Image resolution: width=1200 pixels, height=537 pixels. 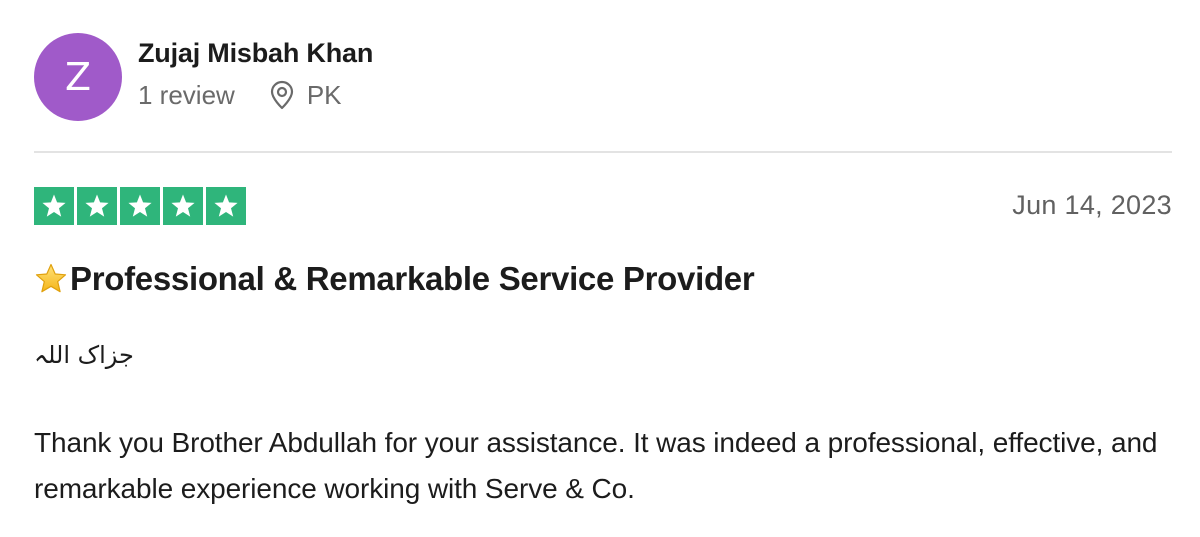 I want to click on location-pin-icon, so click(x=282, y=95).